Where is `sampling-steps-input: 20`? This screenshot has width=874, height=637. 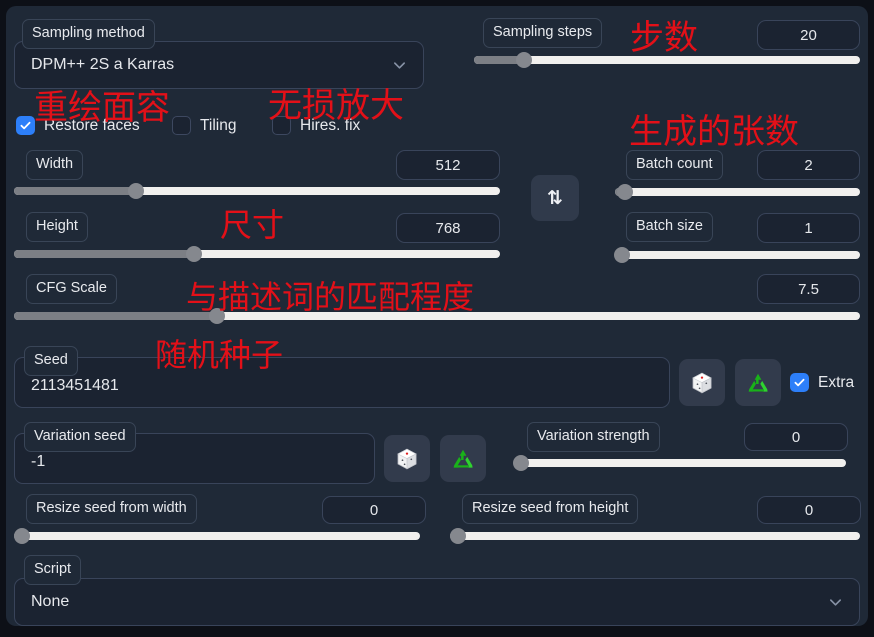 sampling-steps-input: 20 is located at coordinates (808, 35).